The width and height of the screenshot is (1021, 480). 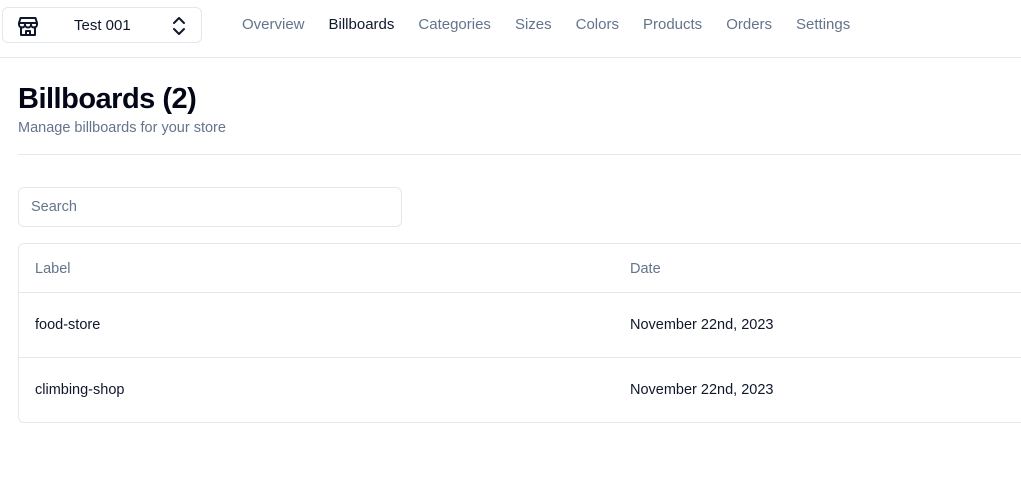 I want to click on page-title: Billboards (2), so click(x=107, y=99).